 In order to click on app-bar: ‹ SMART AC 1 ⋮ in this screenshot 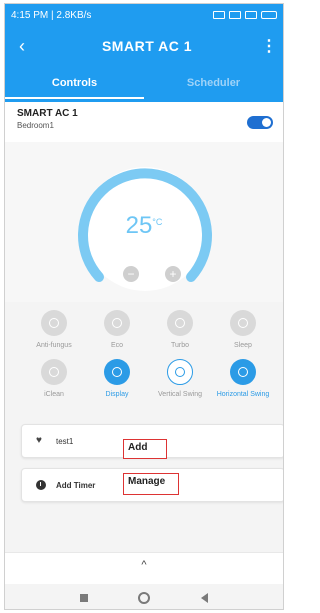, I will do `click(144, 46)`.